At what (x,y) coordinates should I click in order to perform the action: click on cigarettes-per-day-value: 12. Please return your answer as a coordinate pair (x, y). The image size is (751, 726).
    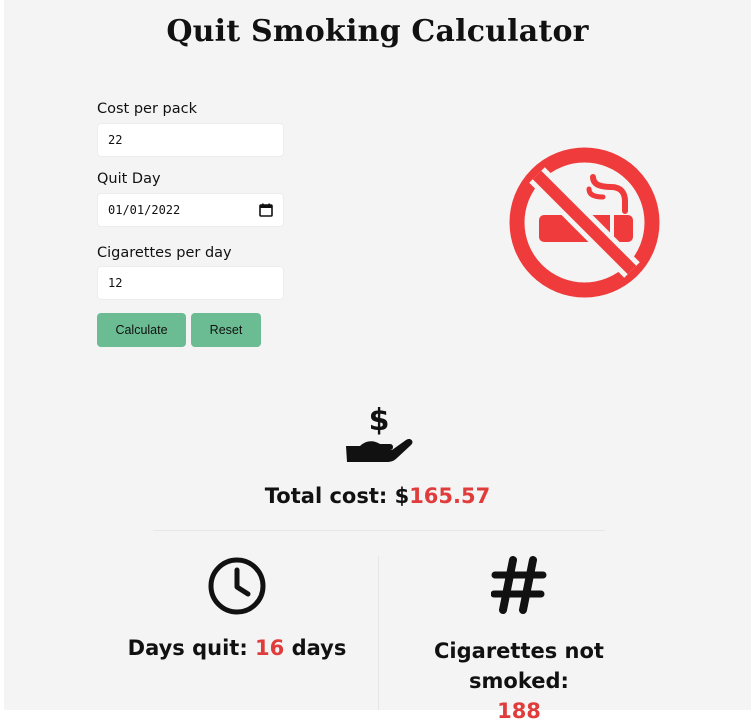
    Looking at the image, I should click on (115, 283).